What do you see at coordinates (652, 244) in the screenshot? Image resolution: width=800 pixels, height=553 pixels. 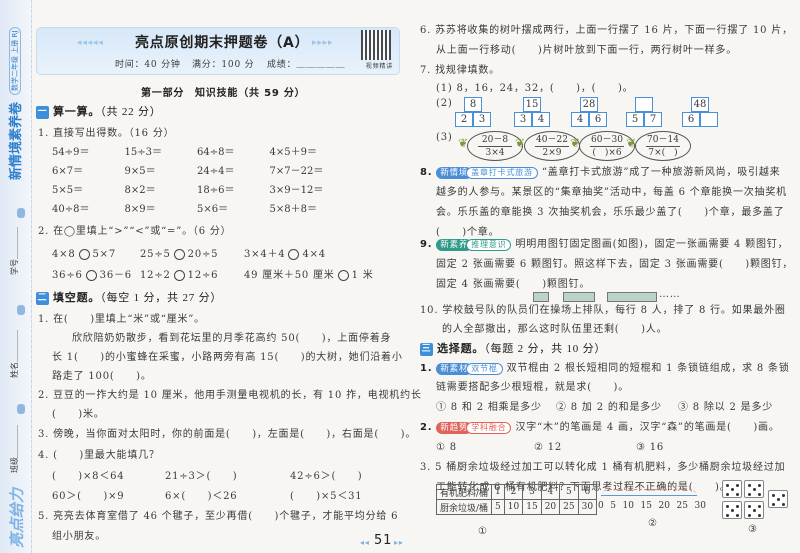 I see `question-text: 明明用图钉固定图画(如图)，固定一张画需要 4 颗图钉，` at bounding box center [652, 244].